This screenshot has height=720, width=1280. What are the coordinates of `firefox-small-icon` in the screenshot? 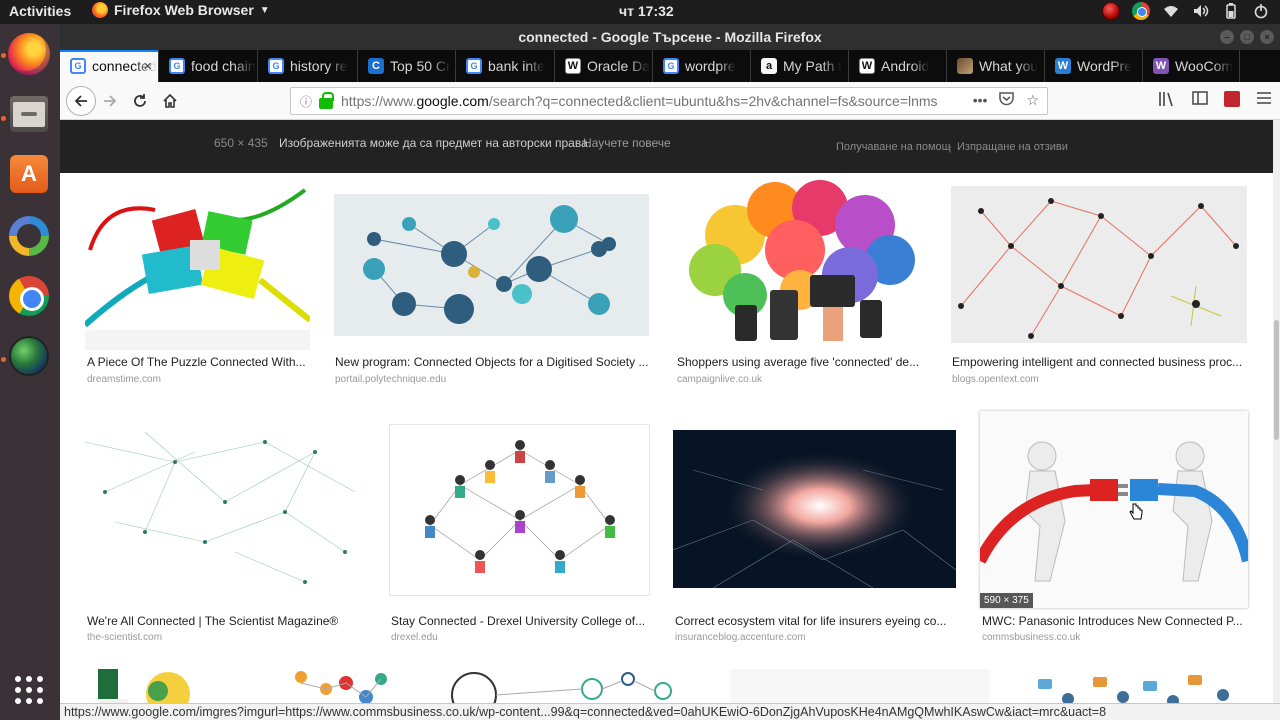 It's located at (100, 10).